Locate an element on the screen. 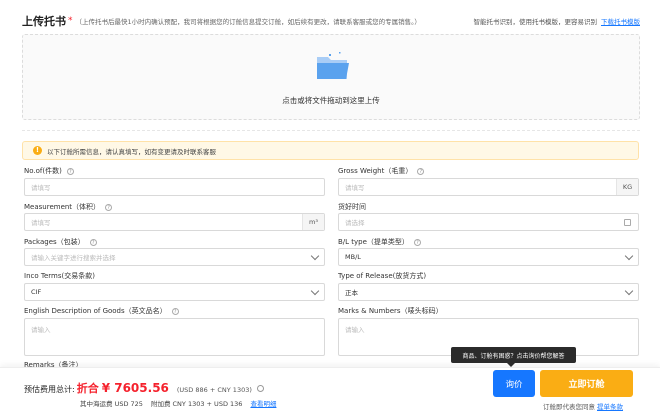 The height and width of the screenshot is (414, 660). notice-banner: ! 以下订舱所需信息，请认真填写，如有变更请及时联系客服 is located at coordinates (330, 150).